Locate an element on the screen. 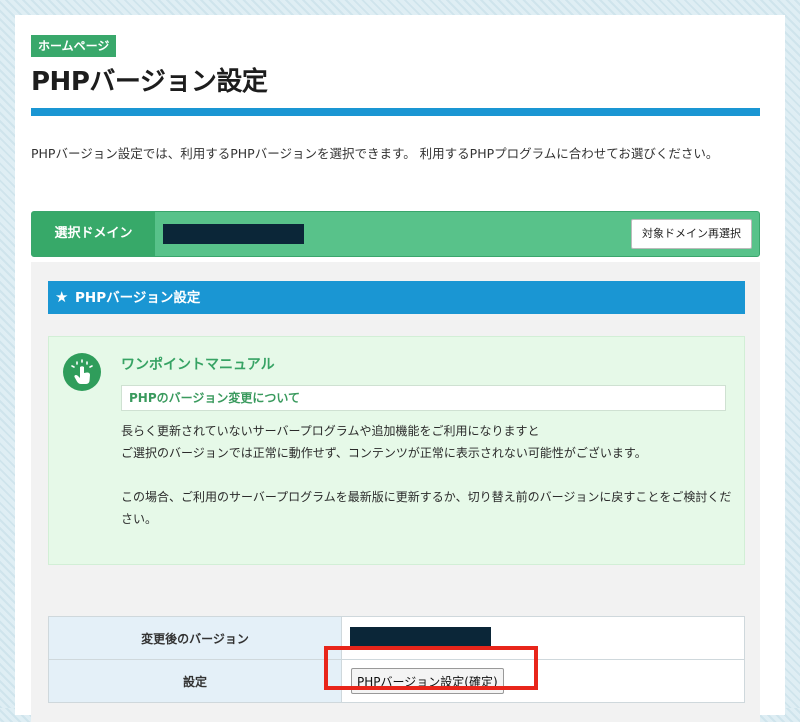 This screenshot has width=800, height=722. manual-line: 長らく更新されていないサーバープログラムや追加機能をご利用になりますと is located at coordinates (330, 431).